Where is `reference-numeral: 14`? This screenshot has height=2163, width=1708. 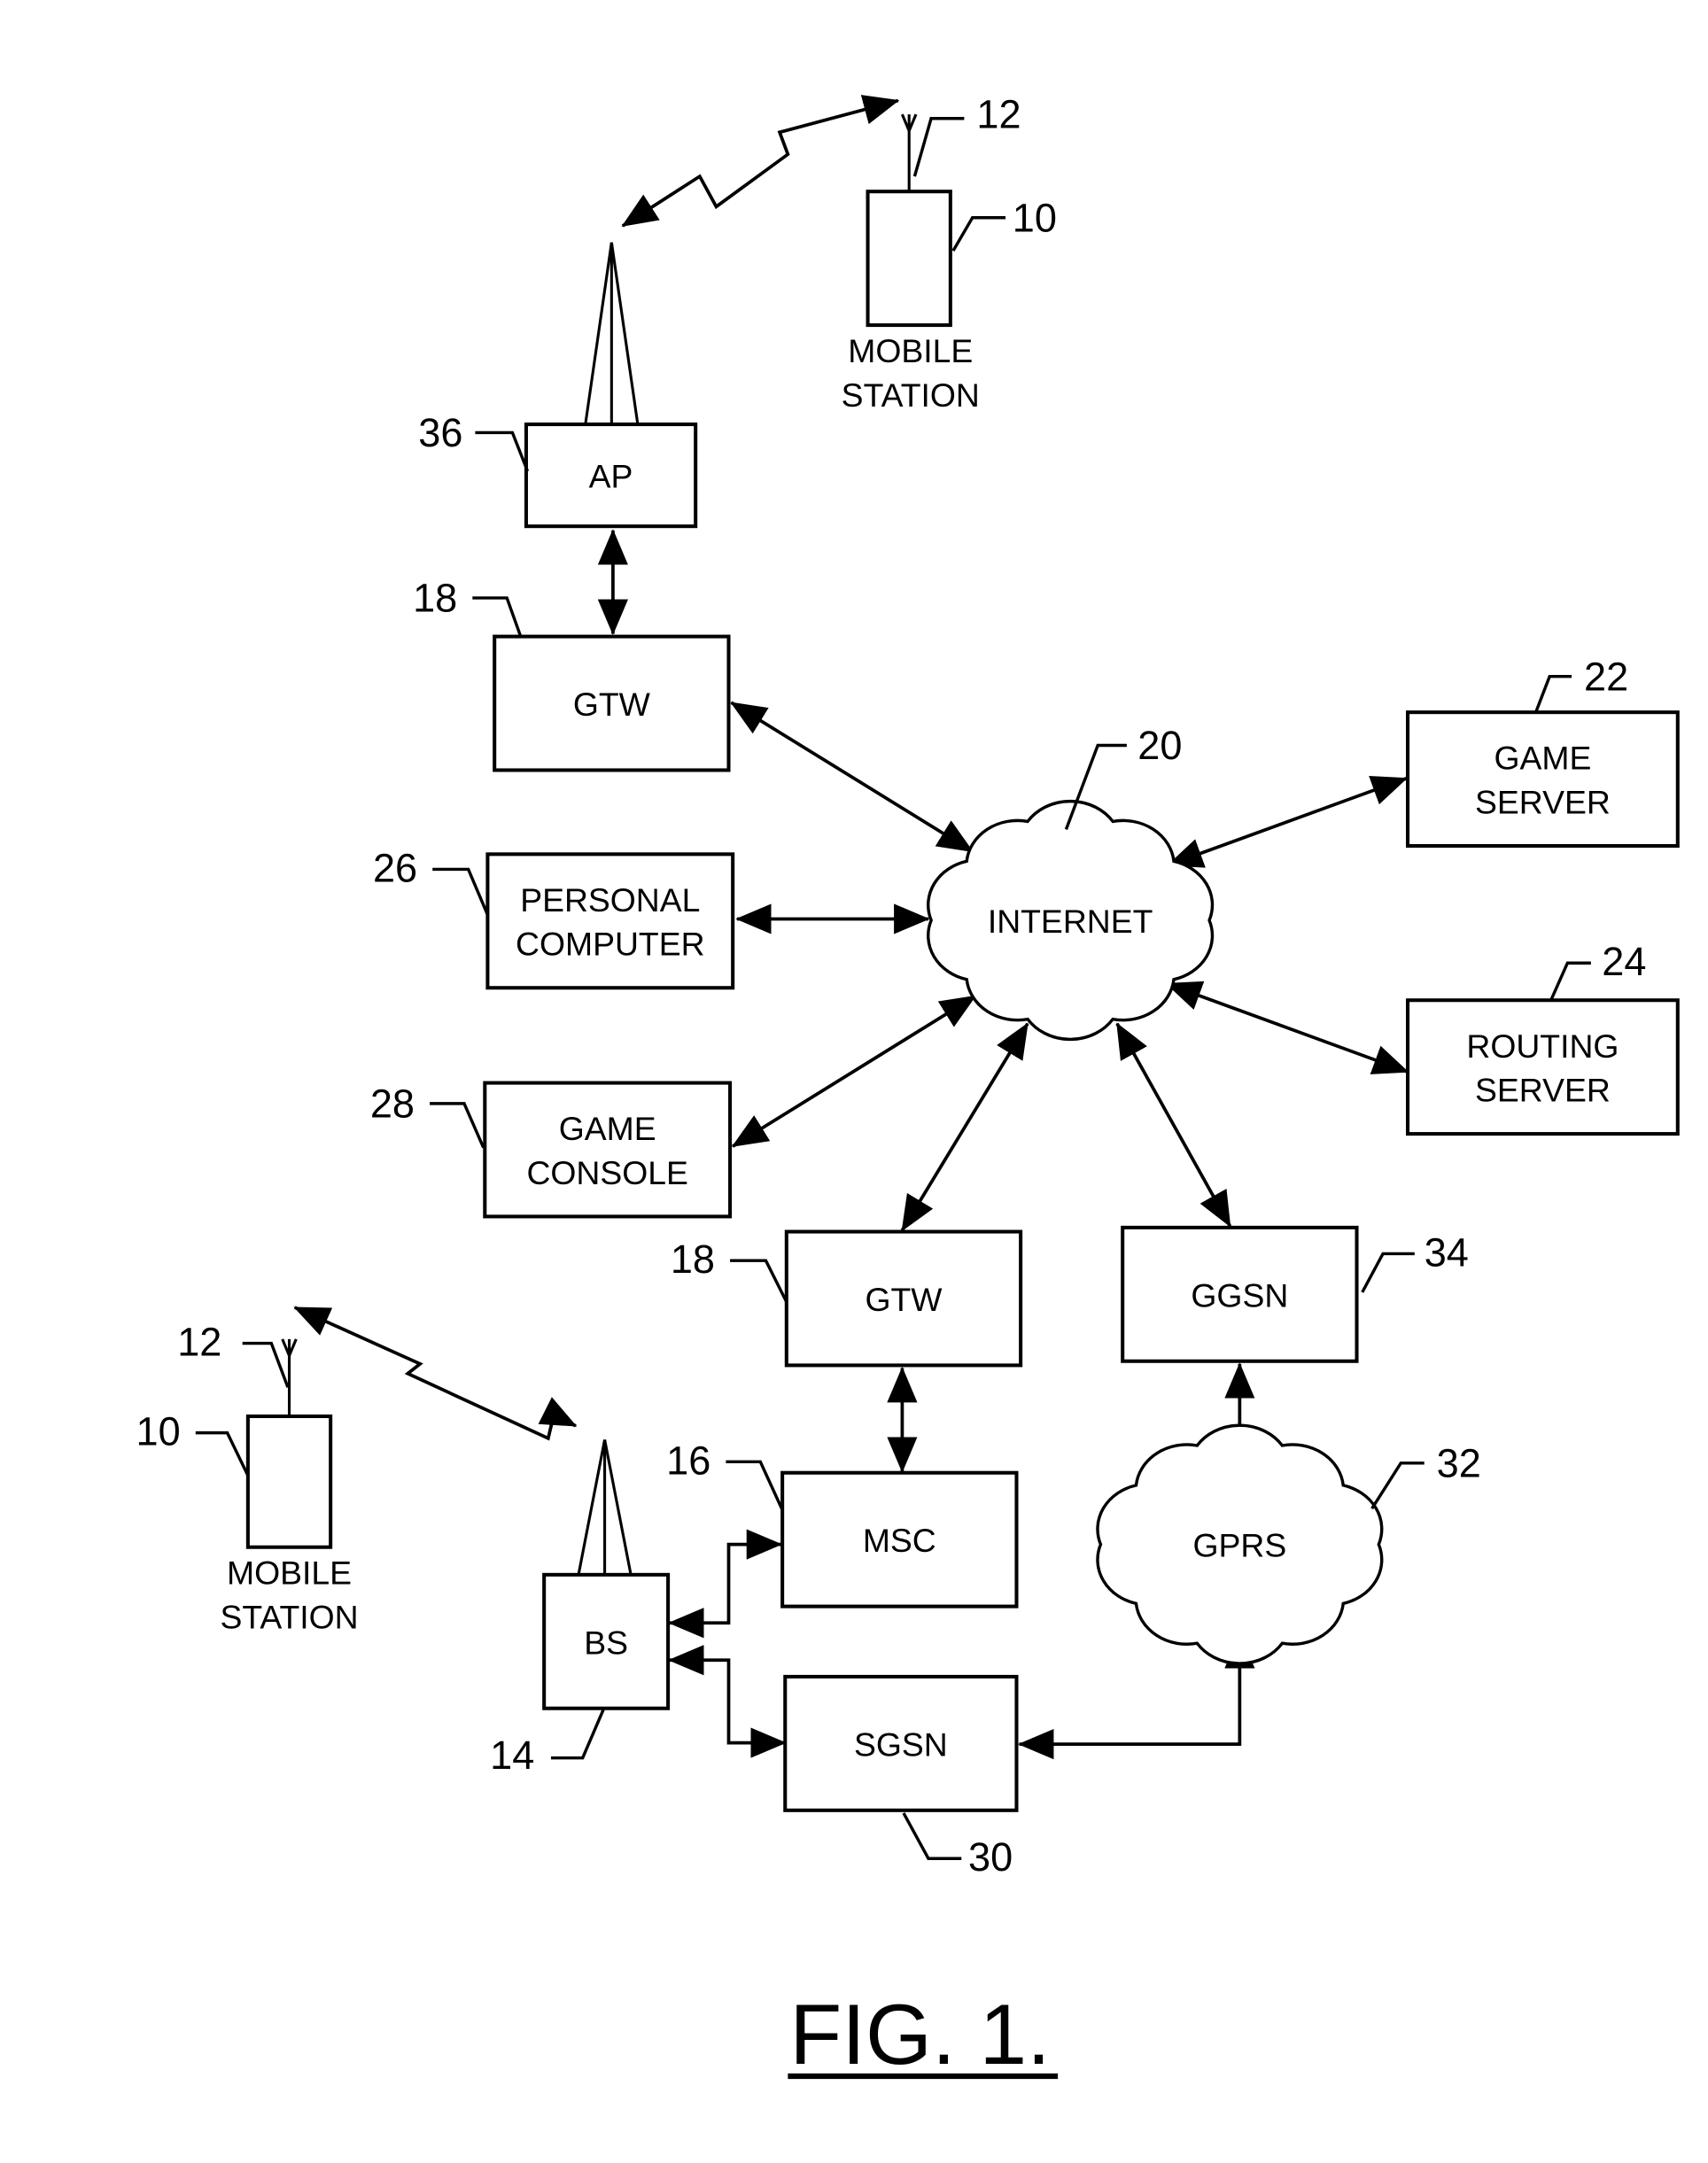 reference-numeral: 14 is located at coordinates (512, 1755).